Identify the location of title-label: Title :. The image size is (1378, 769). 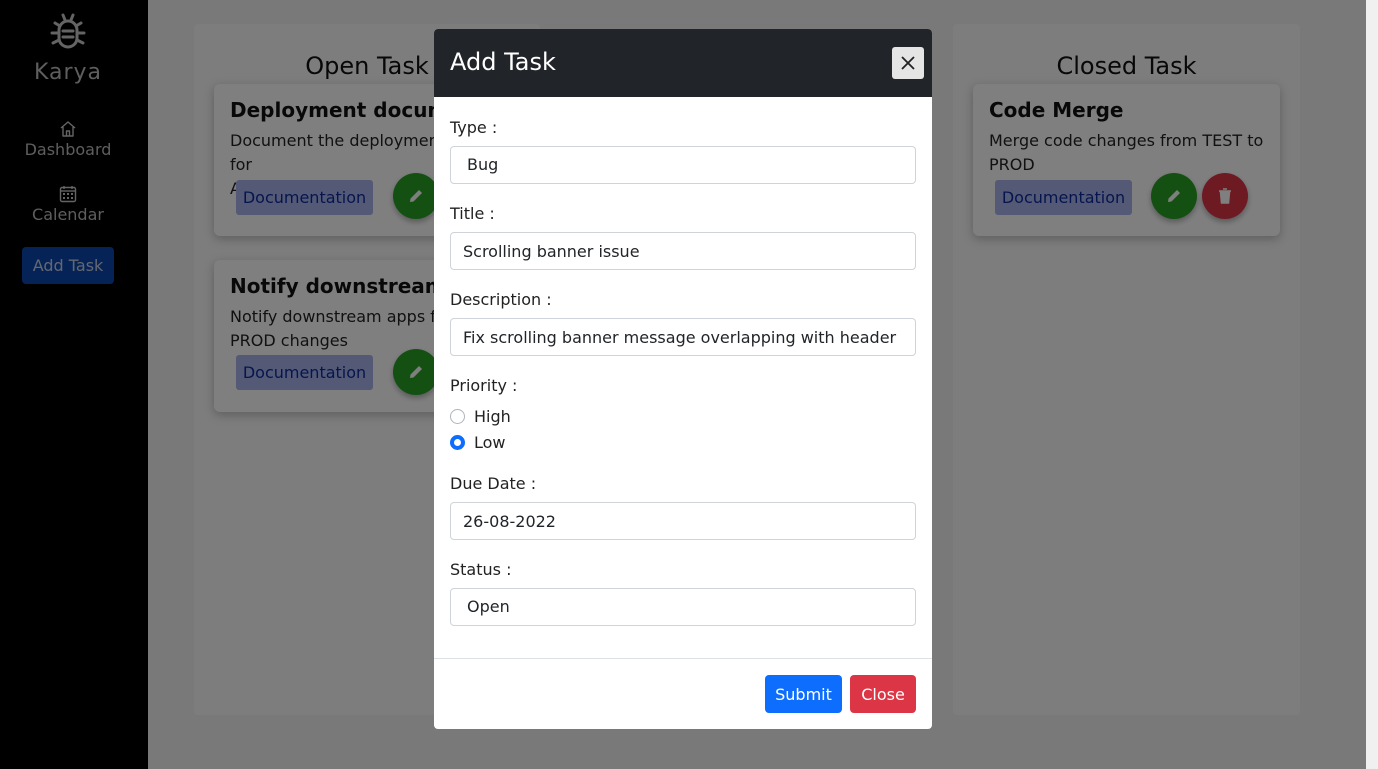
(472, 213).